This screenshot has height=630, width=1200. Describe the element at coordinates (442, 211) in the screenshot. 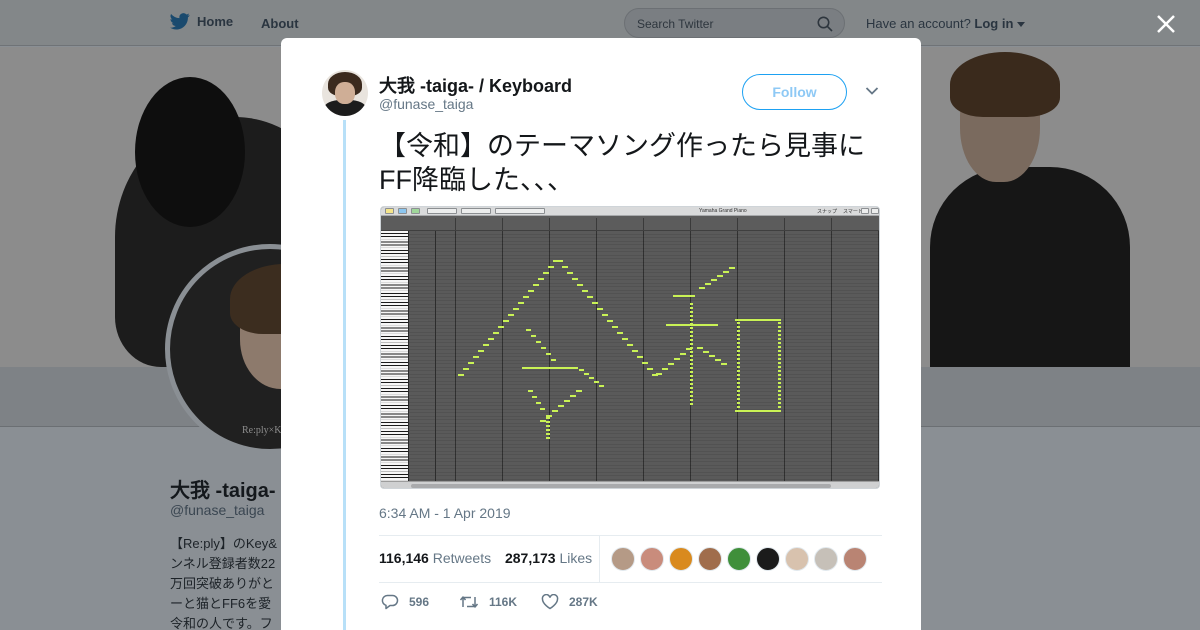

I see `toolbar-button` at that location.